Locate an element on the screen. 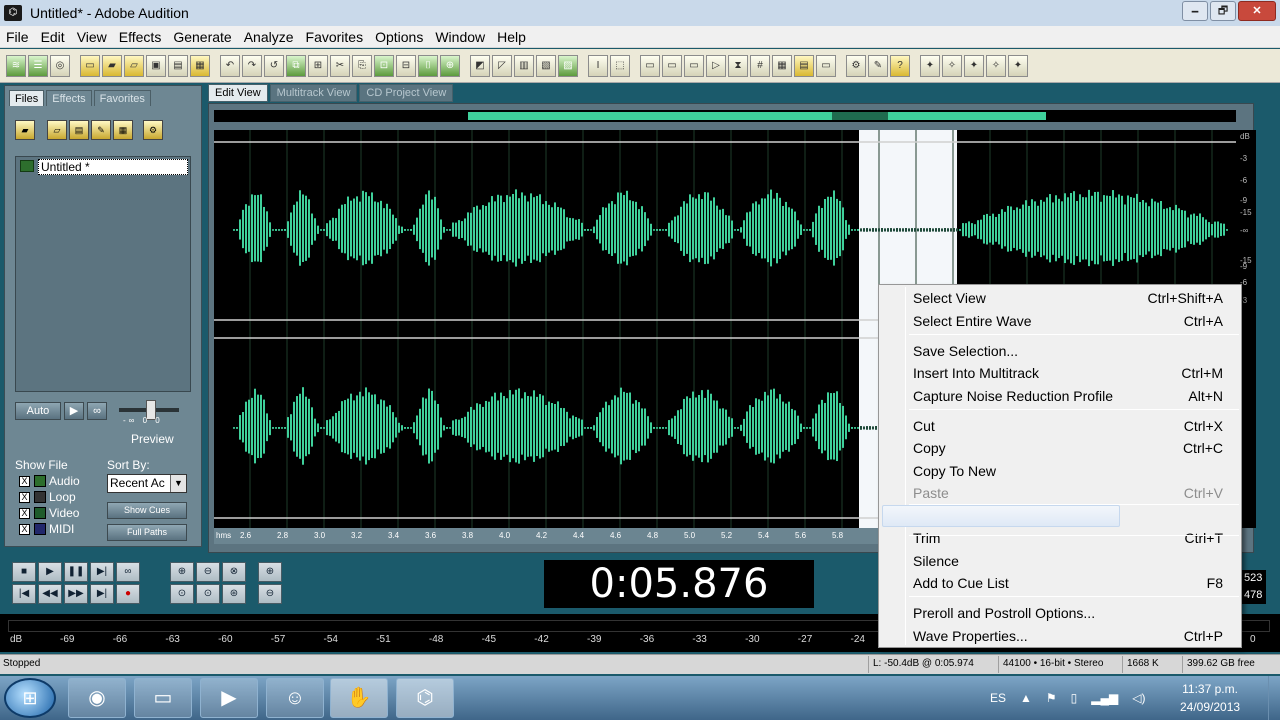 This screenshot has width=1280, height=720. phase-view-icon: ▨ is located at coordinates (568, 65).